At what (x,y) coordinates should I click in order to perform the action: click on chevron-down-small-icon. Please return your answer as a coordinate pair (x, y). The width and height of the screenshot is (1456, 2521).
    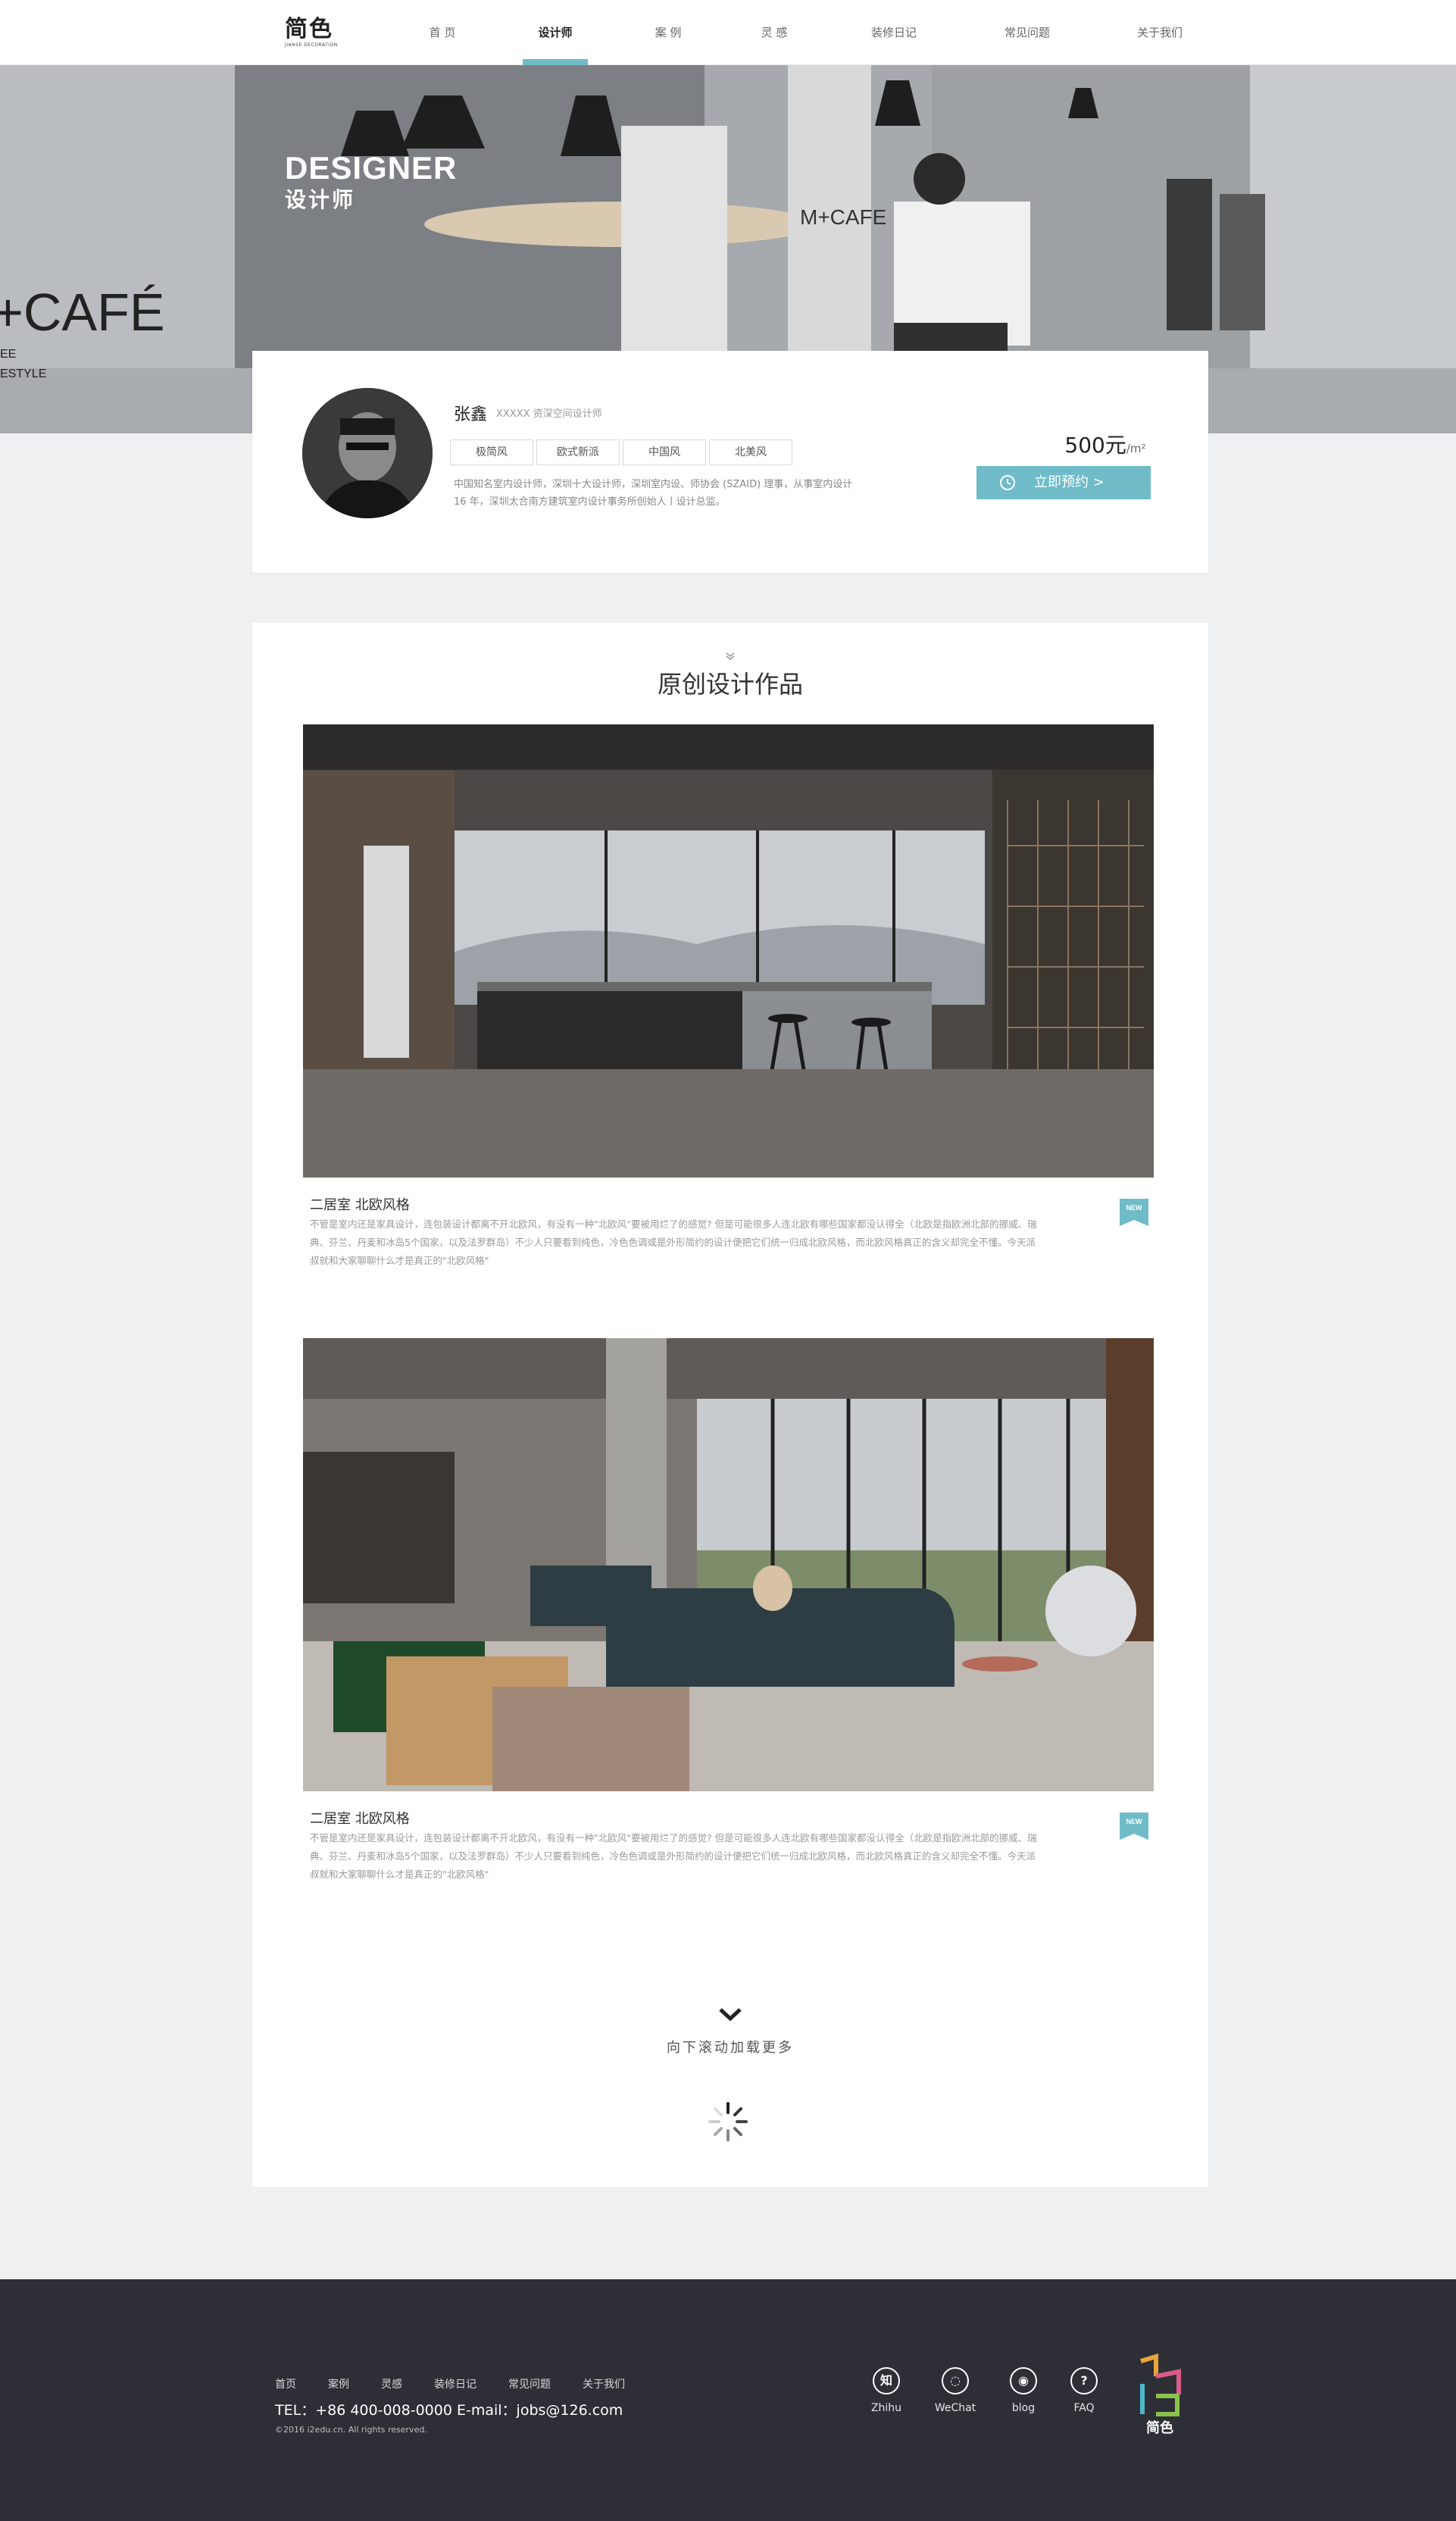
    Looking at the image, I should click on (730, 656).